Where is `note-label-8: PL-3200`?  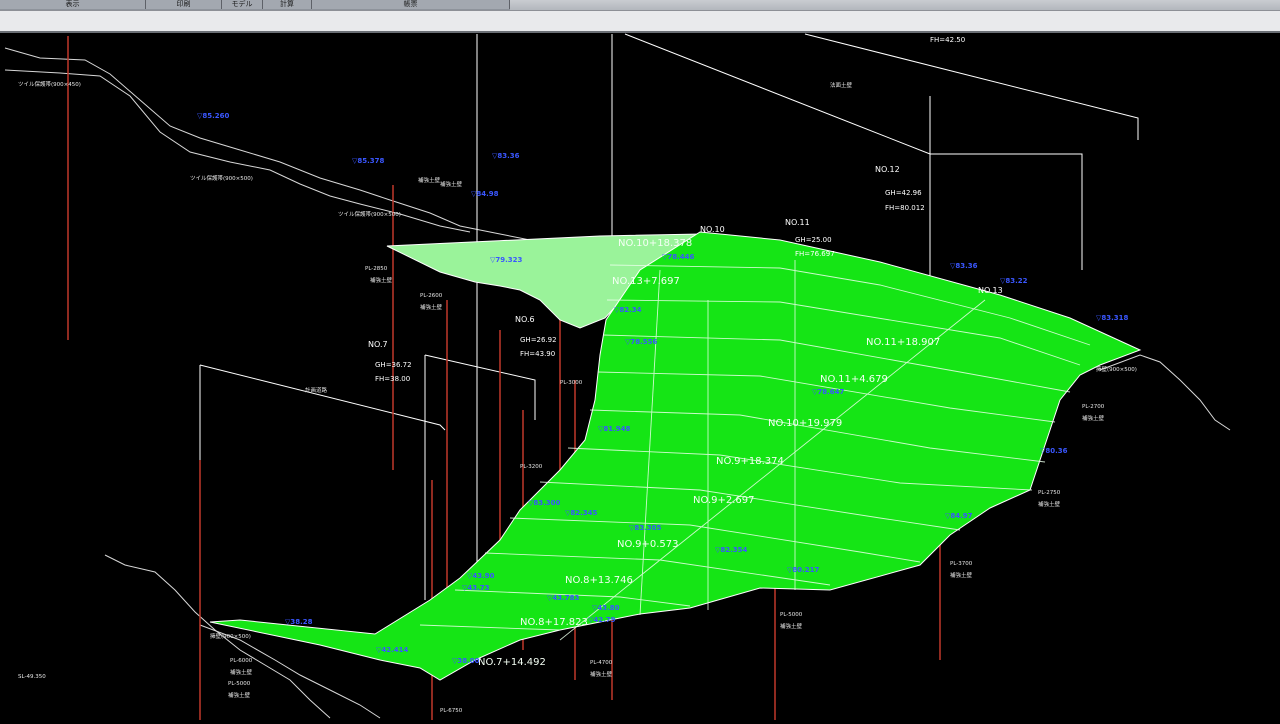
note-label-8: PL-3200 is located at coordinates (531, 467).